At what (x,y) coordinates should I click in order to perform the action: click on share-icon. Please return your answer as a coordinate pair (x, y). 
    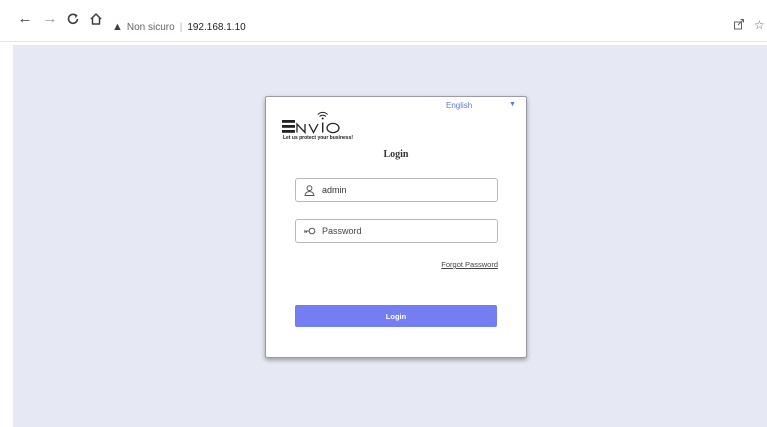
    Looking at the image, I should click on (739, 25).